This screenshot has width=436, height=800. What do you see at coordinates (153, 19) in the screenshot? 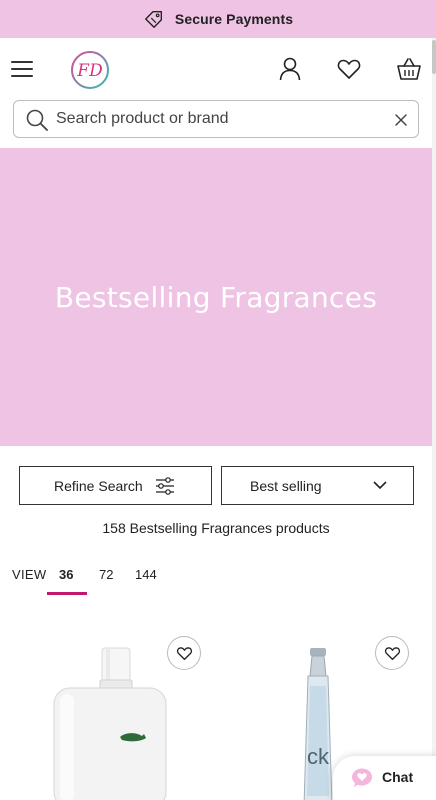
I see `tag-icon` at bounding box center [153, 19].